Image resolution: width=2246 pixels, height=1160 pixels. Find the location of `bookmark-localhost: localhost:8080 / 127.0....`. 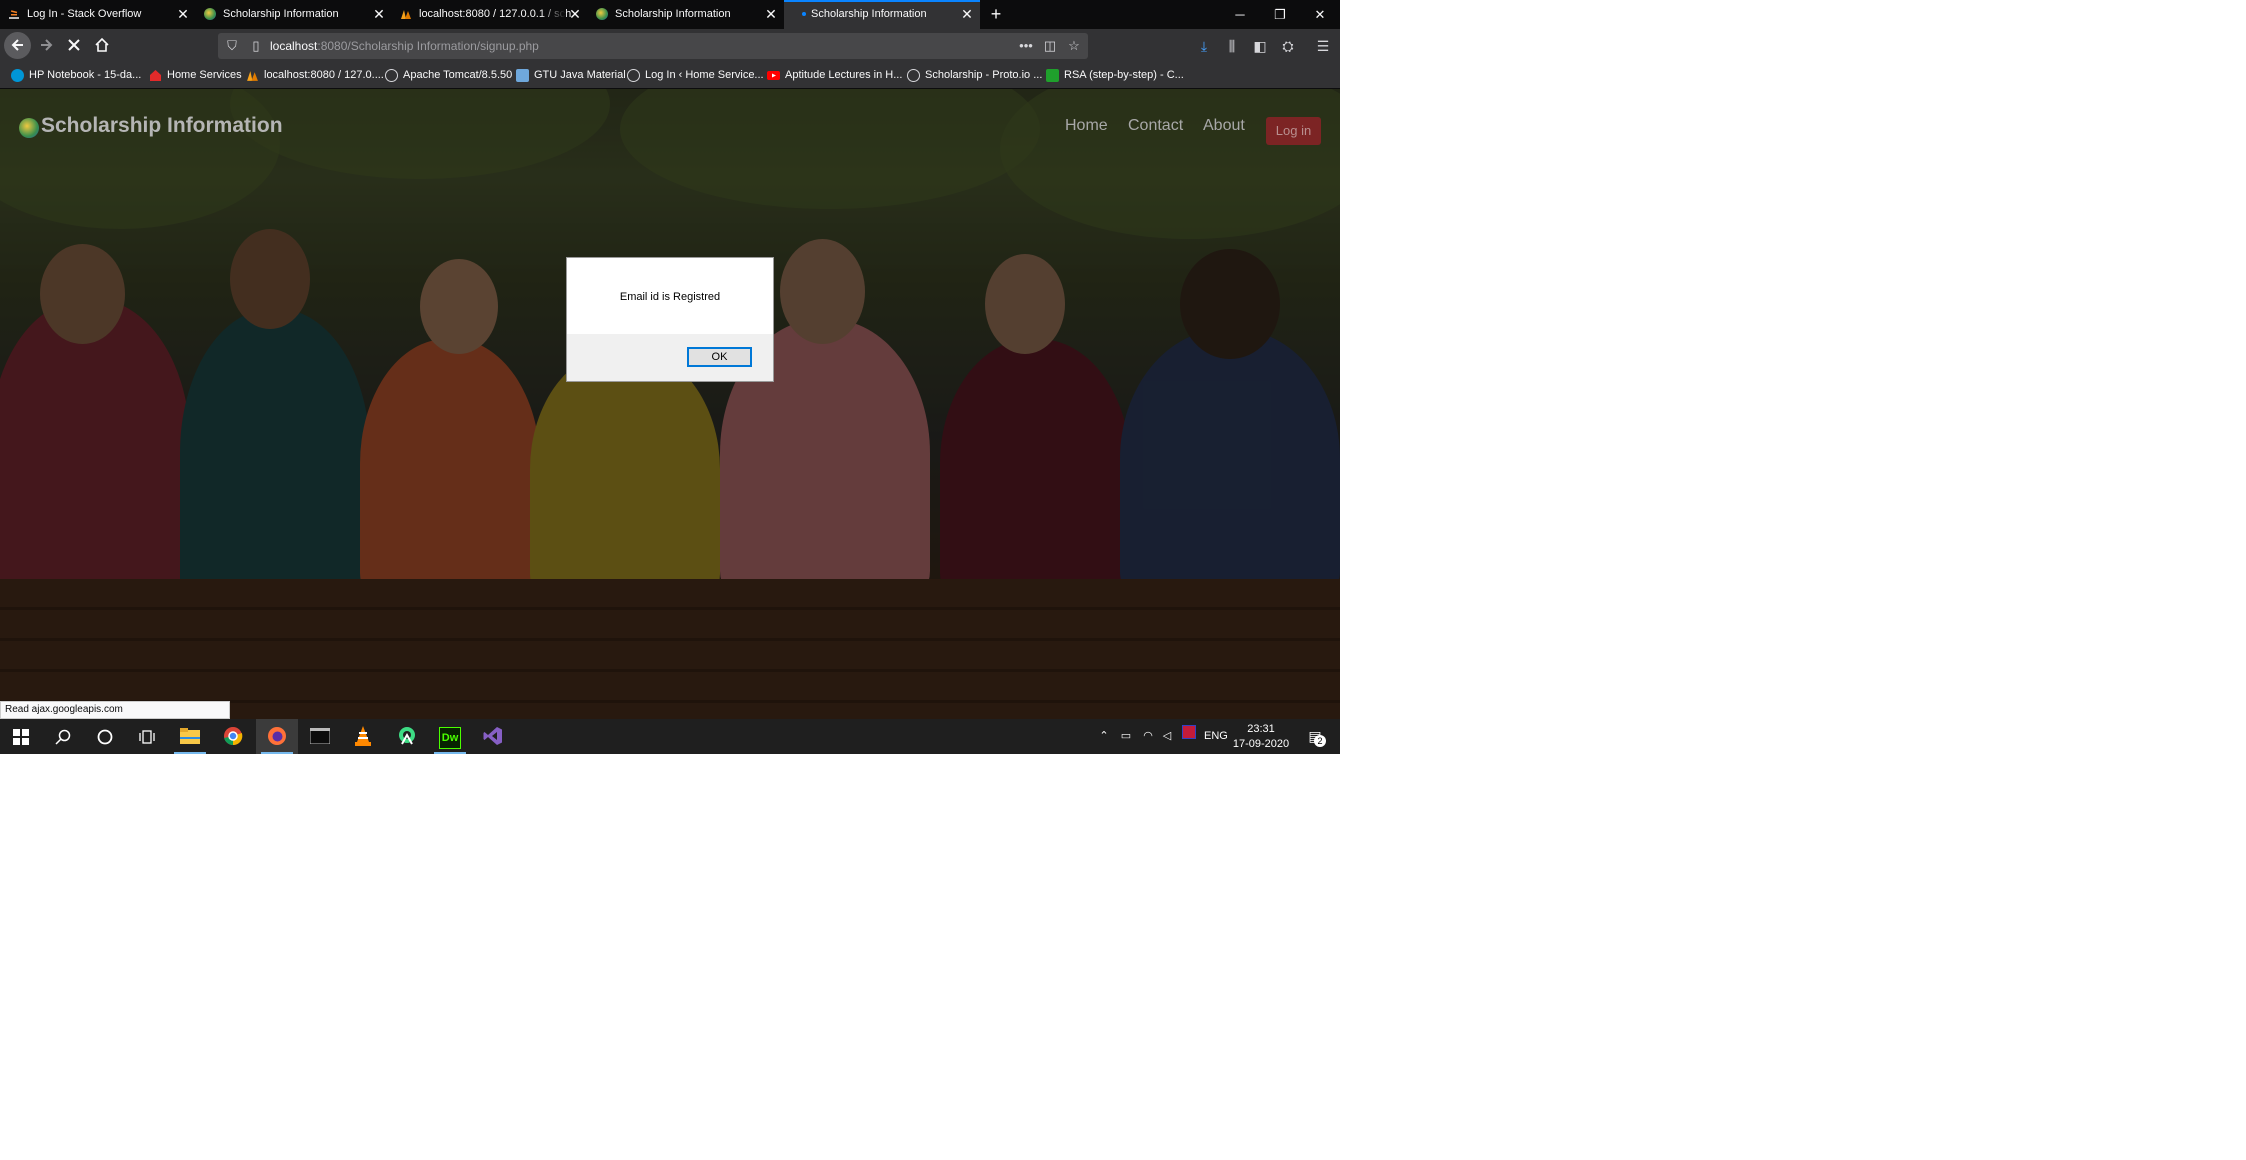

bookmark-localhost: localhost:8080 / 127.0.... is located at coordinates (315, 75).